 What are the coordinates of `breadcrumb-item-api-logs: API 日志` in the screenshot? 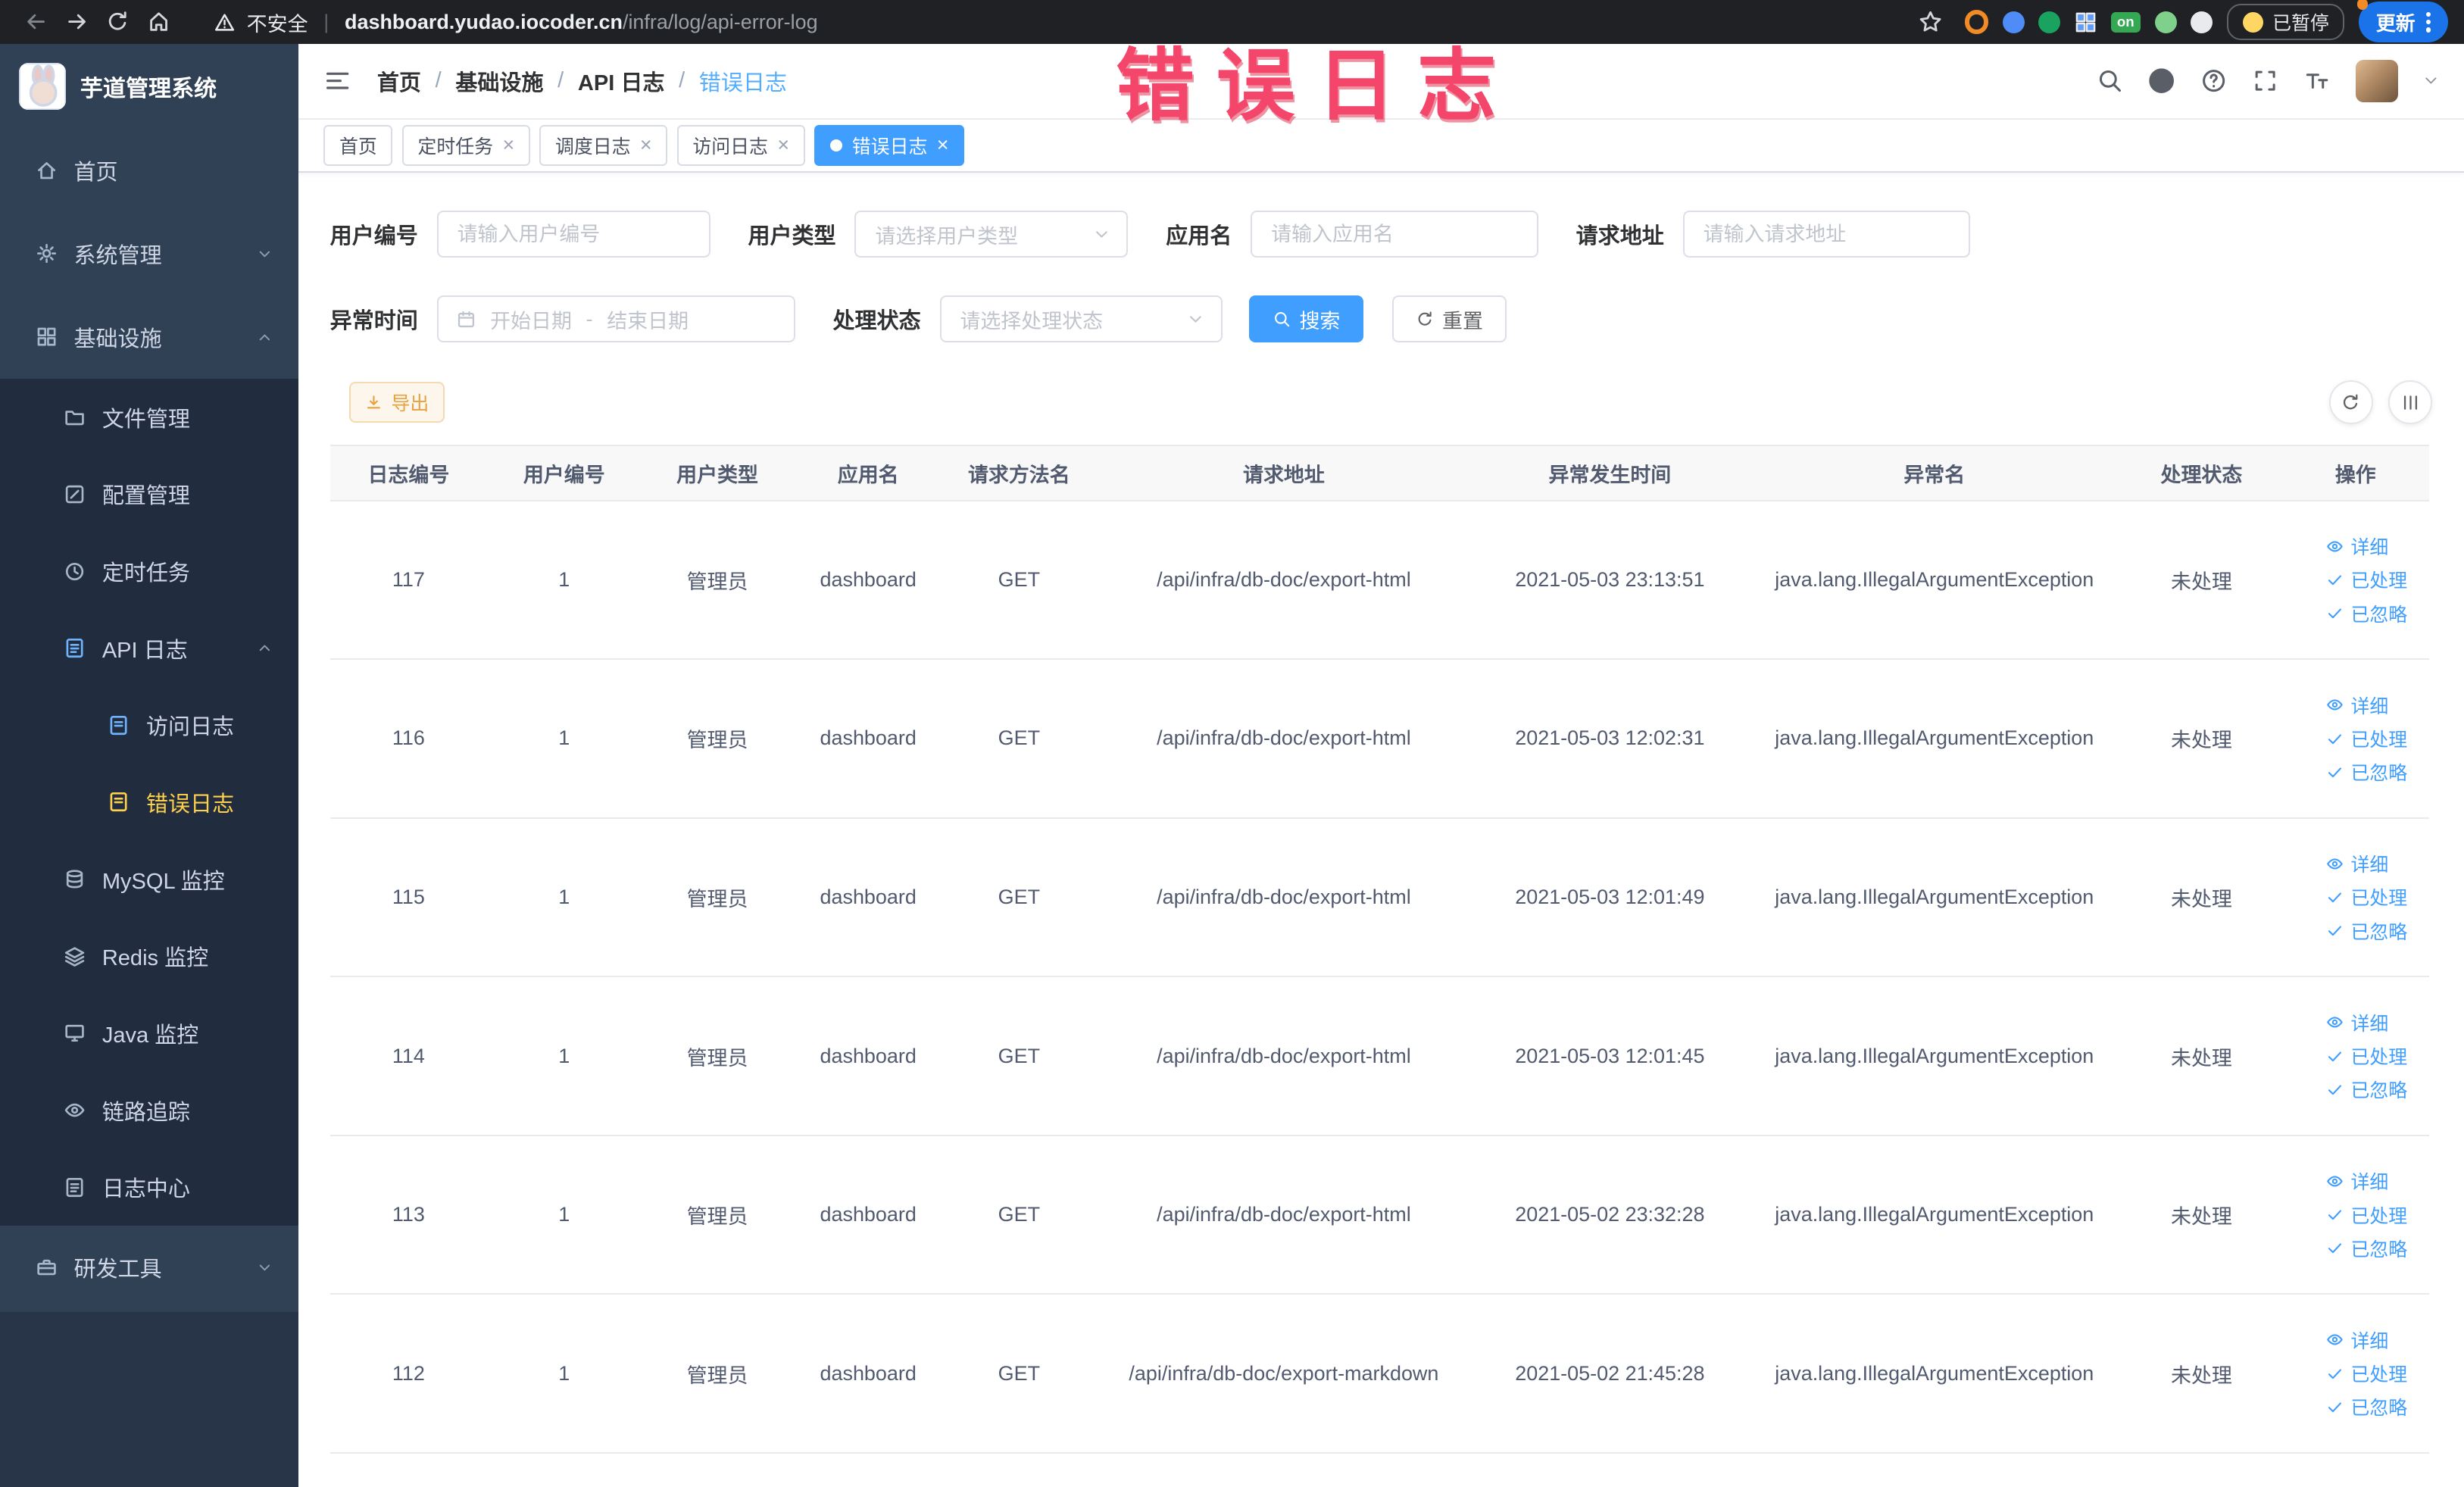 It's located at (621, 81).